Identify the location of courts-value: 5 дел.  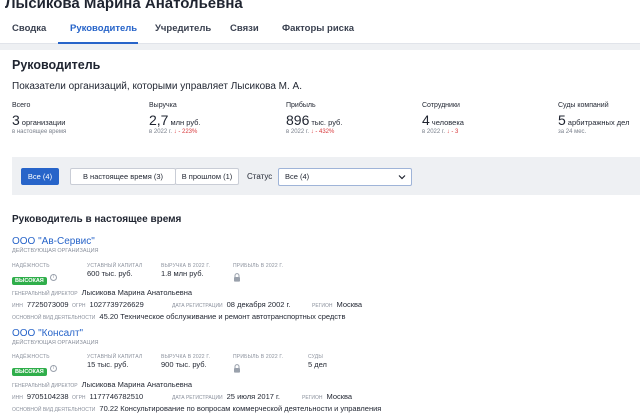
(317, 364).